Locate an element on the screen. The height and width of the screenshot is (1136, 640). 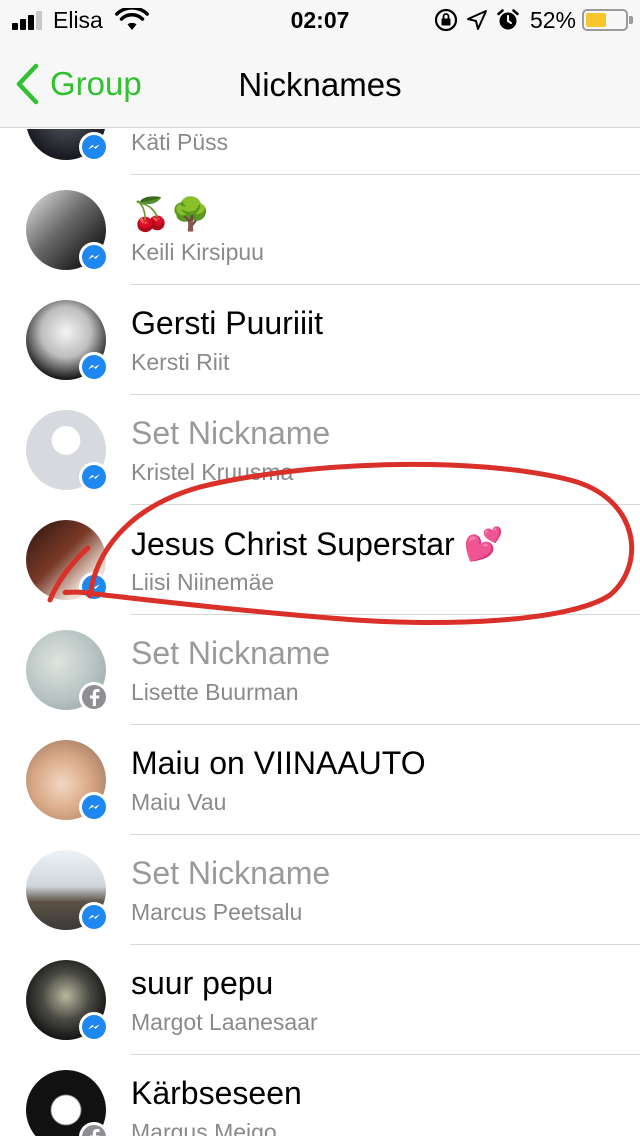
list-item: Set Nickname Kristel Kruusma is located at coordinates (320, 450).